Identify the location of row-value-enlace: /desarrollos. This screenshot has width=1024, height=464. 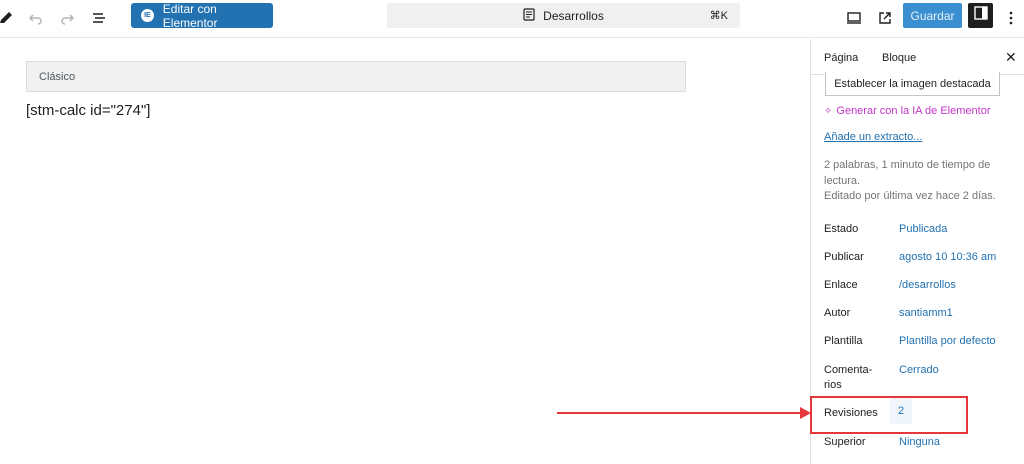
(927, 285).